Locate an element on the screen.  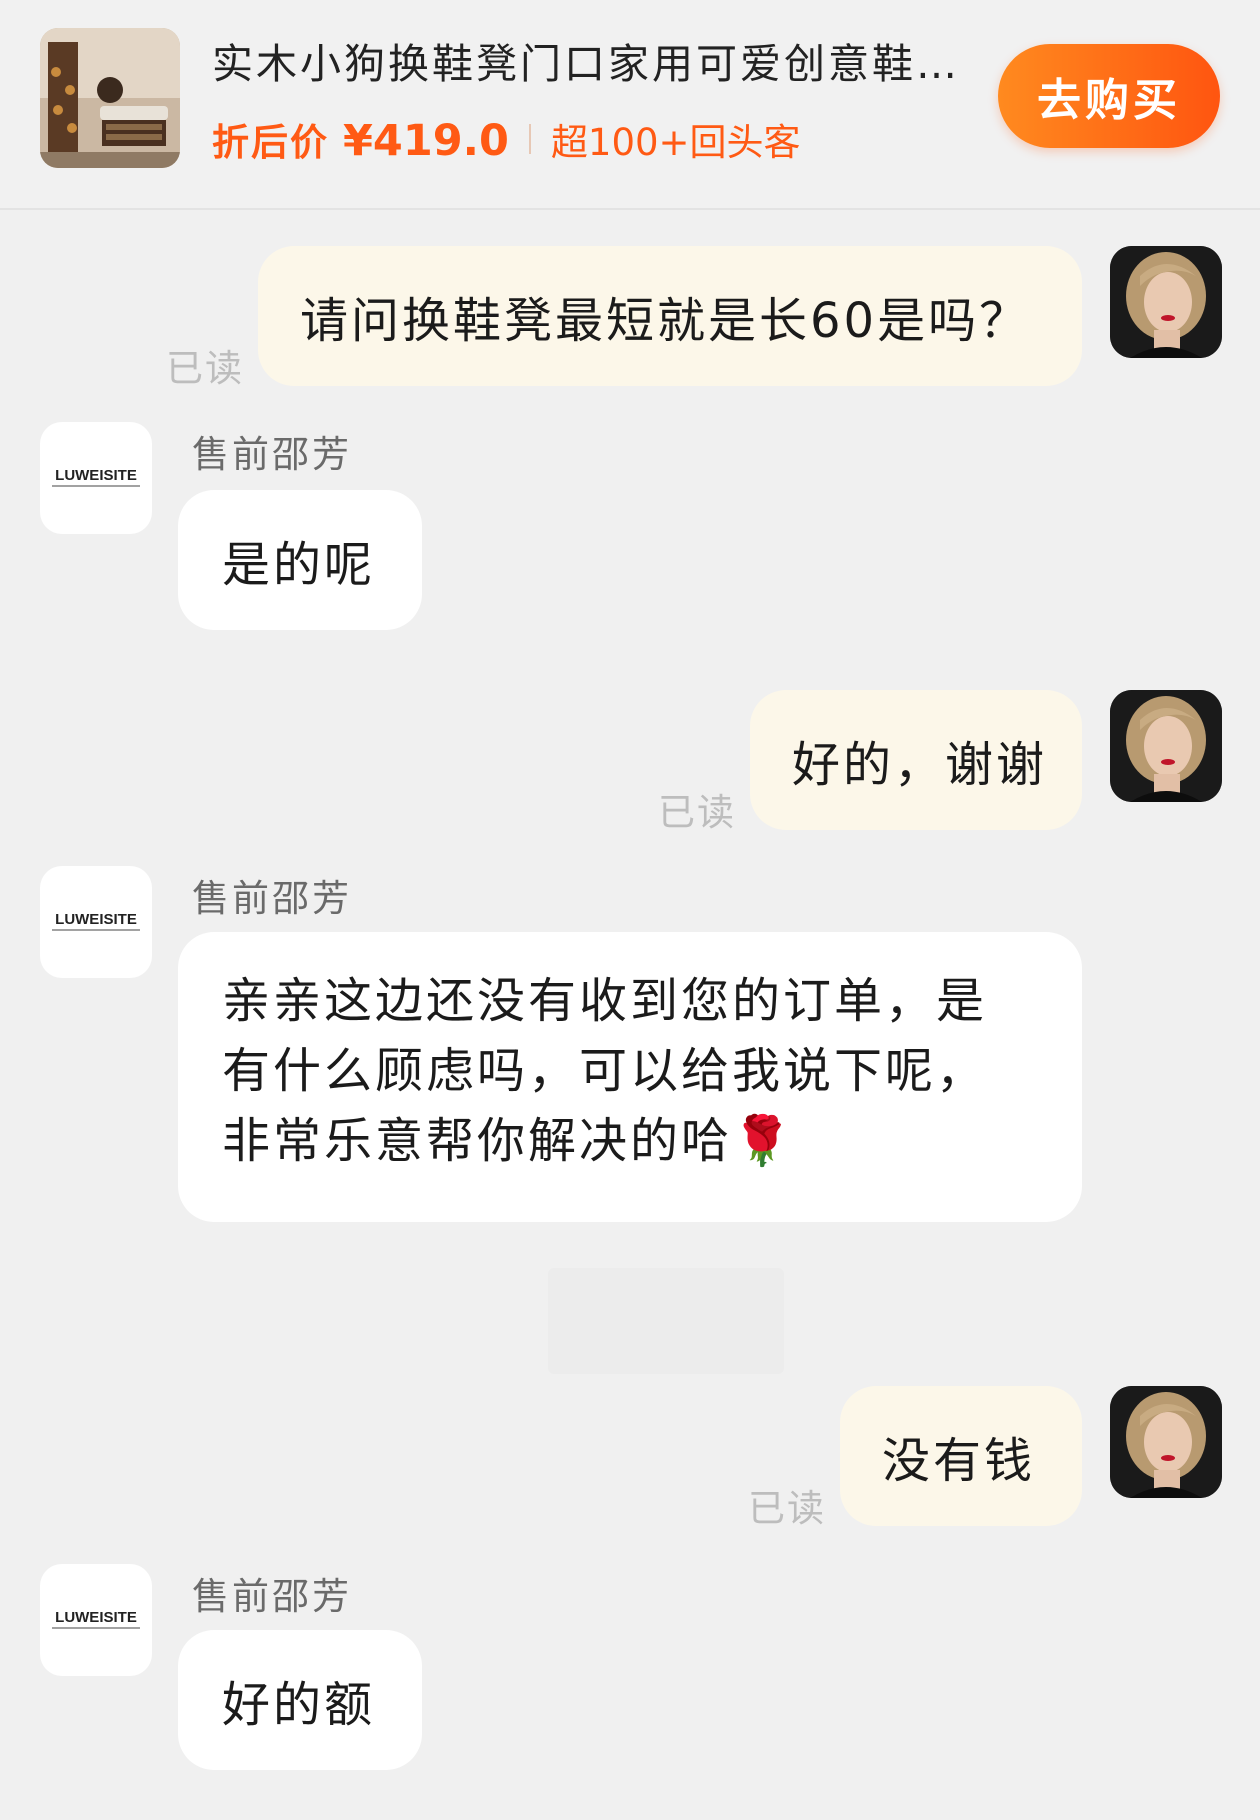
faded-image-placeholder is located at coordinates (666, 1321).